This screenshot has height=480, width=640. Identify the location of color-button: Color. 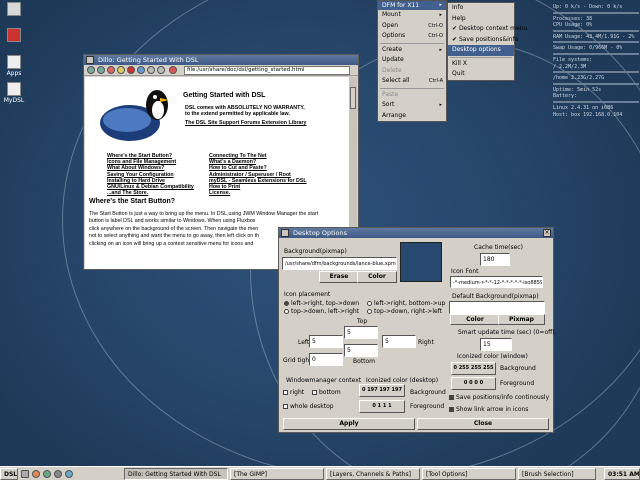
(377, 277).